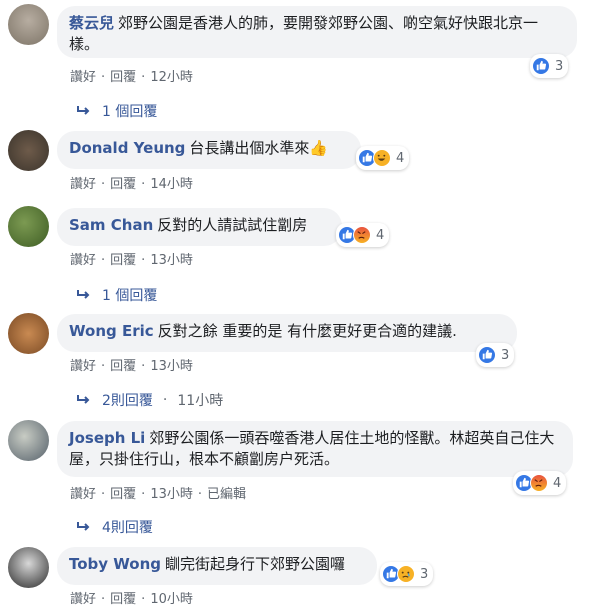 Image resolution: width=613 pixels, height=612 pixels. What do you see at coordinates (171, 77) in the screenshot?
I see `comment-time: 12小時` at bounding box center [171, 77].